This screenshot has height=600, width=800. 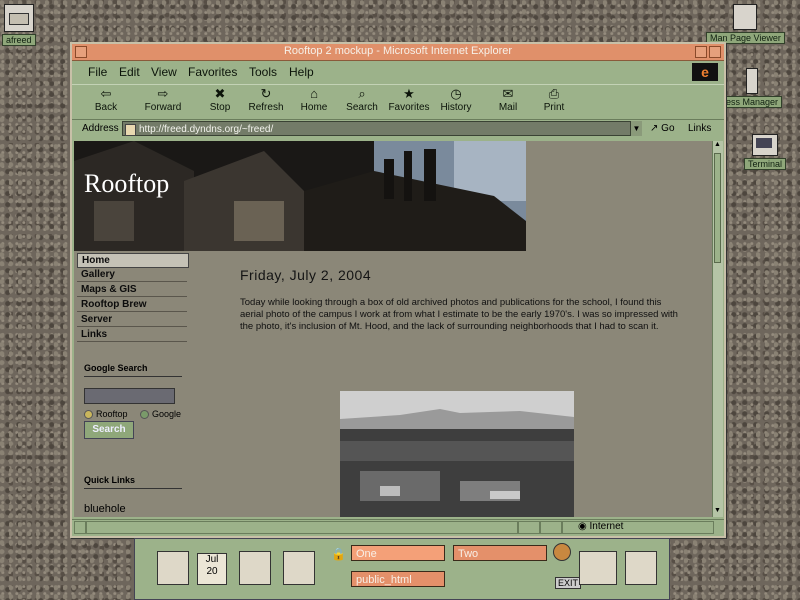 I want to click on menu-view: View, so click(x=164, y=72).